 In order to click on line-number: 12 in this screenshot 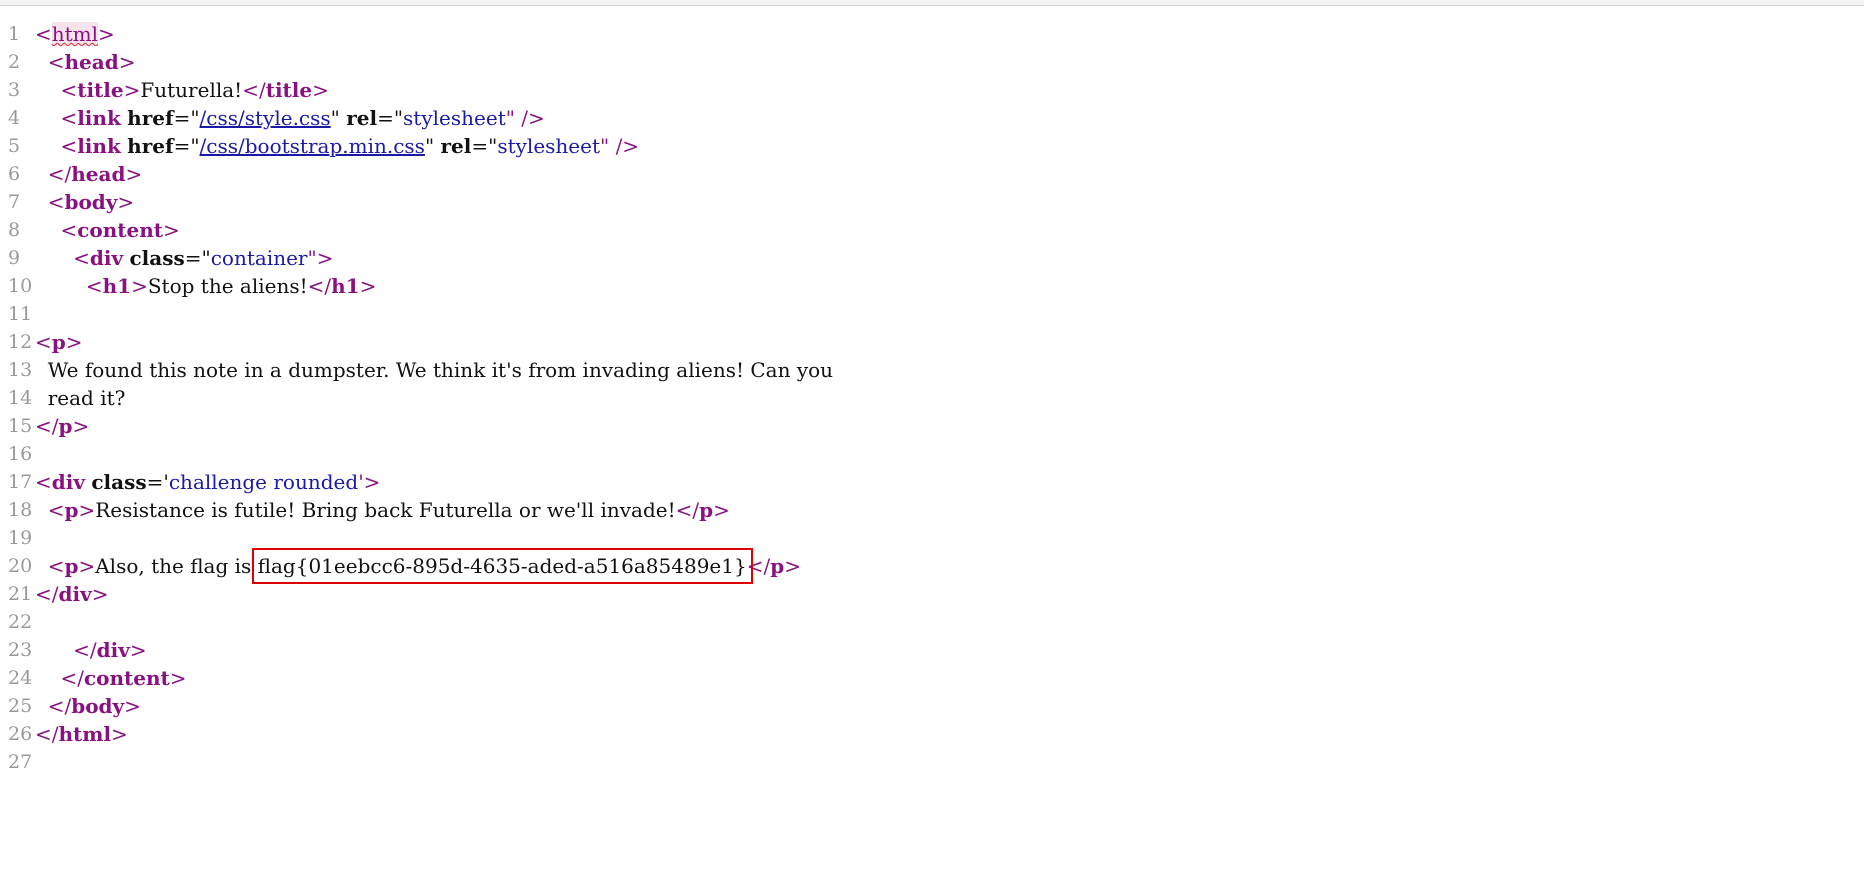, I will do `click(20, 342)`.